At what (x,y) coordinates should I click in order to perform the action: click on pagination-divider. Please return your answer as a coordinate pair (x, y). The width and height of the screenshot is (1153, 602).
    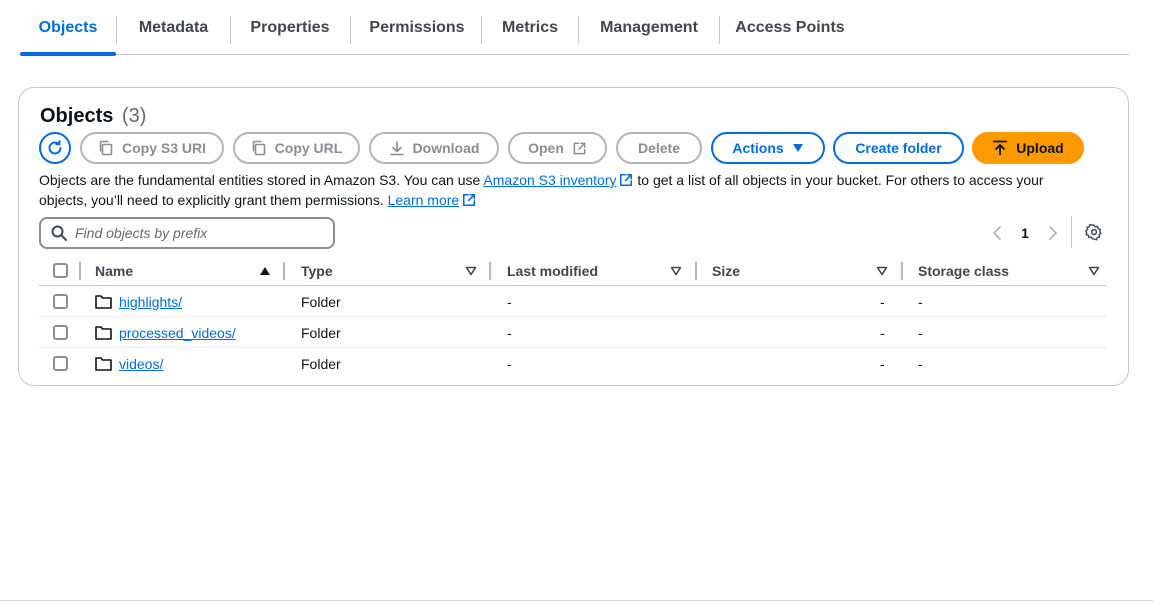
    Looking at the image, I should click on (1071, 232).